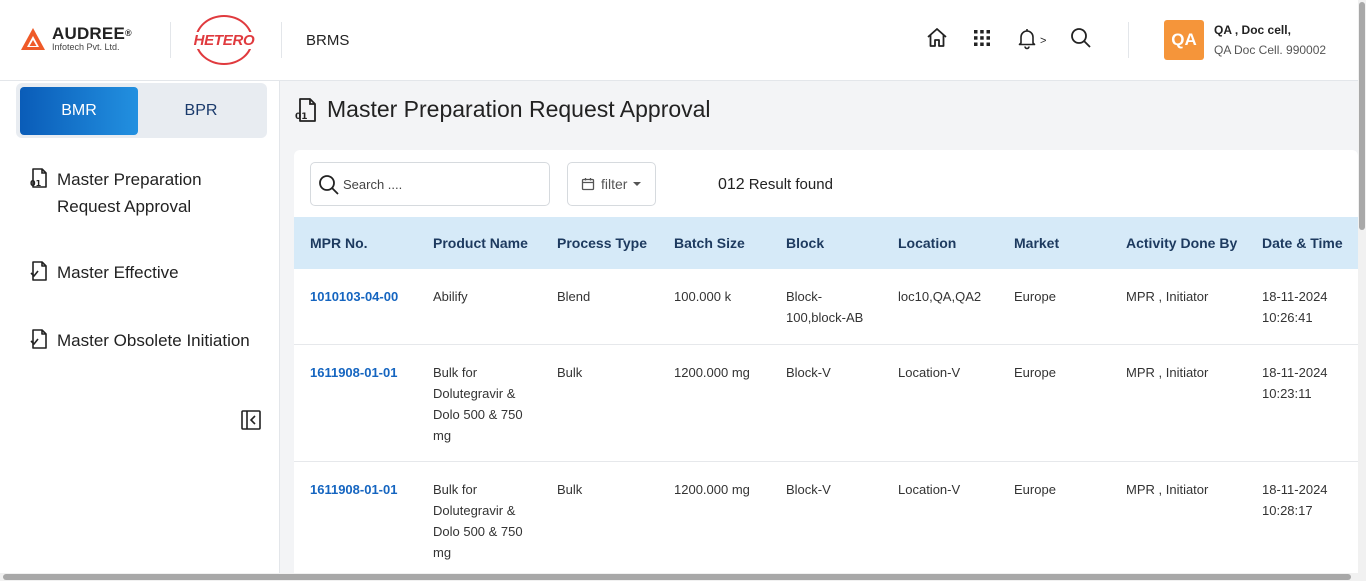 This screenshot has width=1366, height=581. What do you see at coordinates (450, 296) in the screenshot?
I see `product-name-cell: Abilify` at bounding box center [450, 296].